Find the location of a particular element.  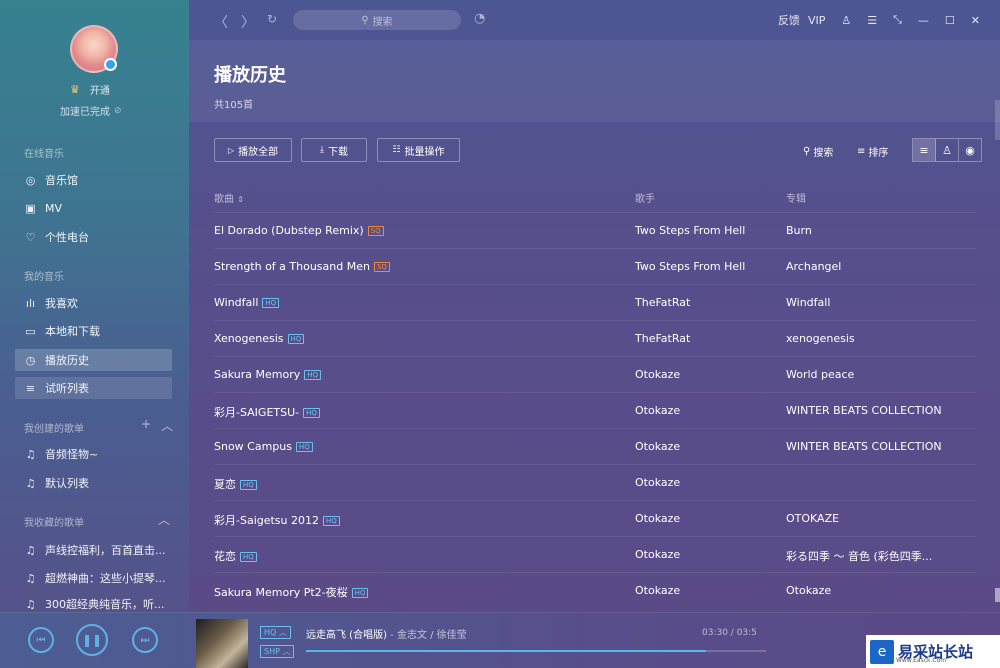

song-title: 花恋 is located at coordinates (225, 556).